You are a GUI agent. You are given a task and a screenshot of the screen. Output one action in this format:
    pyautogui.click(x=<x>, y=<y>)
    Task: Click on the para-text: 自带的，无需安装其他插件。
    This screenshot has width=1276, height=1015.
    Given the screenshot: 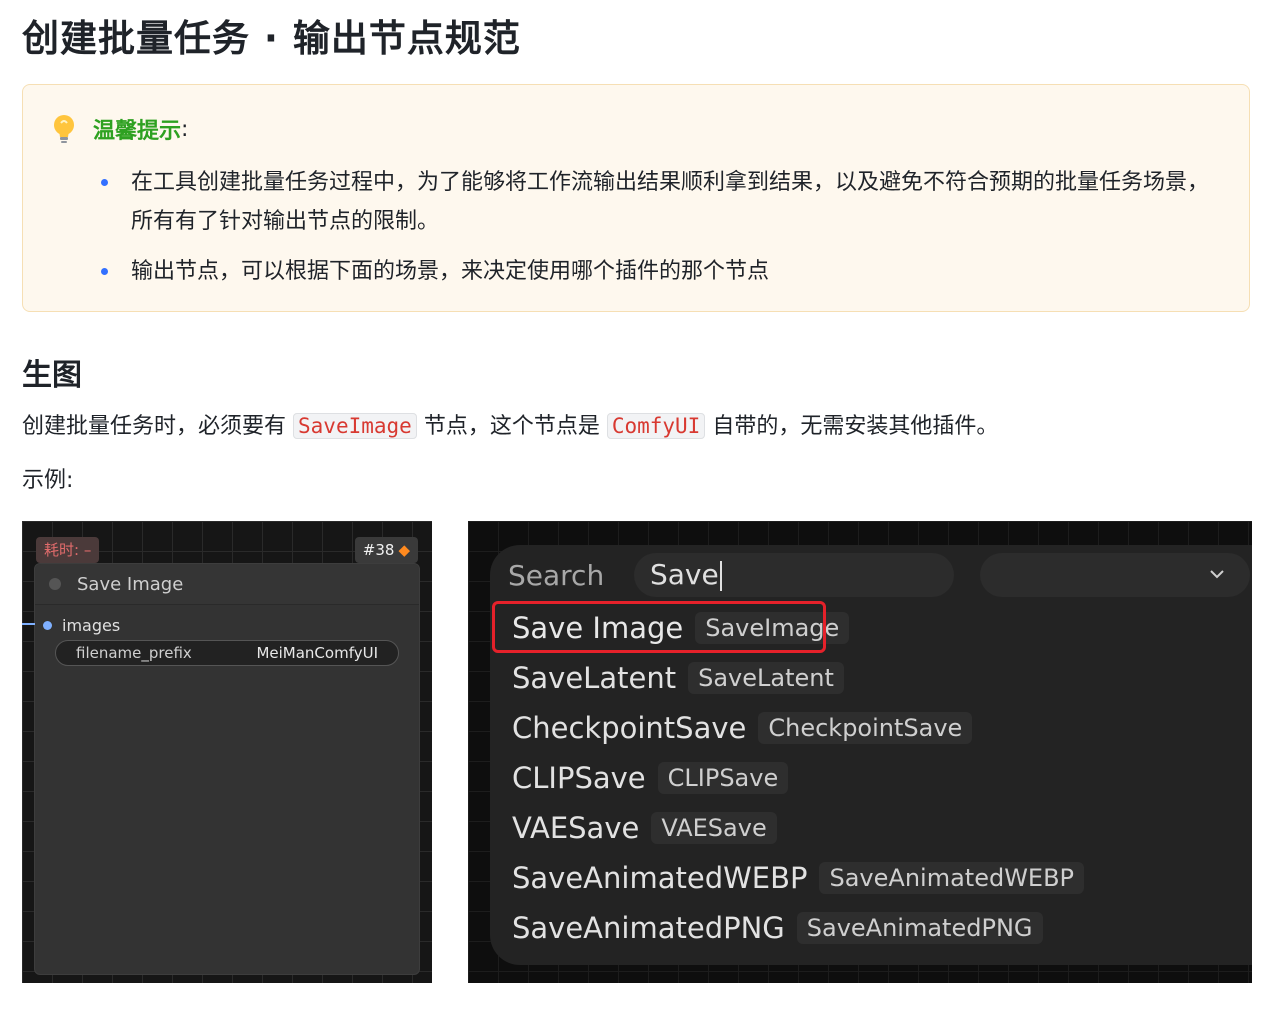 What is the action you would take?
    pyautogui.click(x=855, y=426)
    